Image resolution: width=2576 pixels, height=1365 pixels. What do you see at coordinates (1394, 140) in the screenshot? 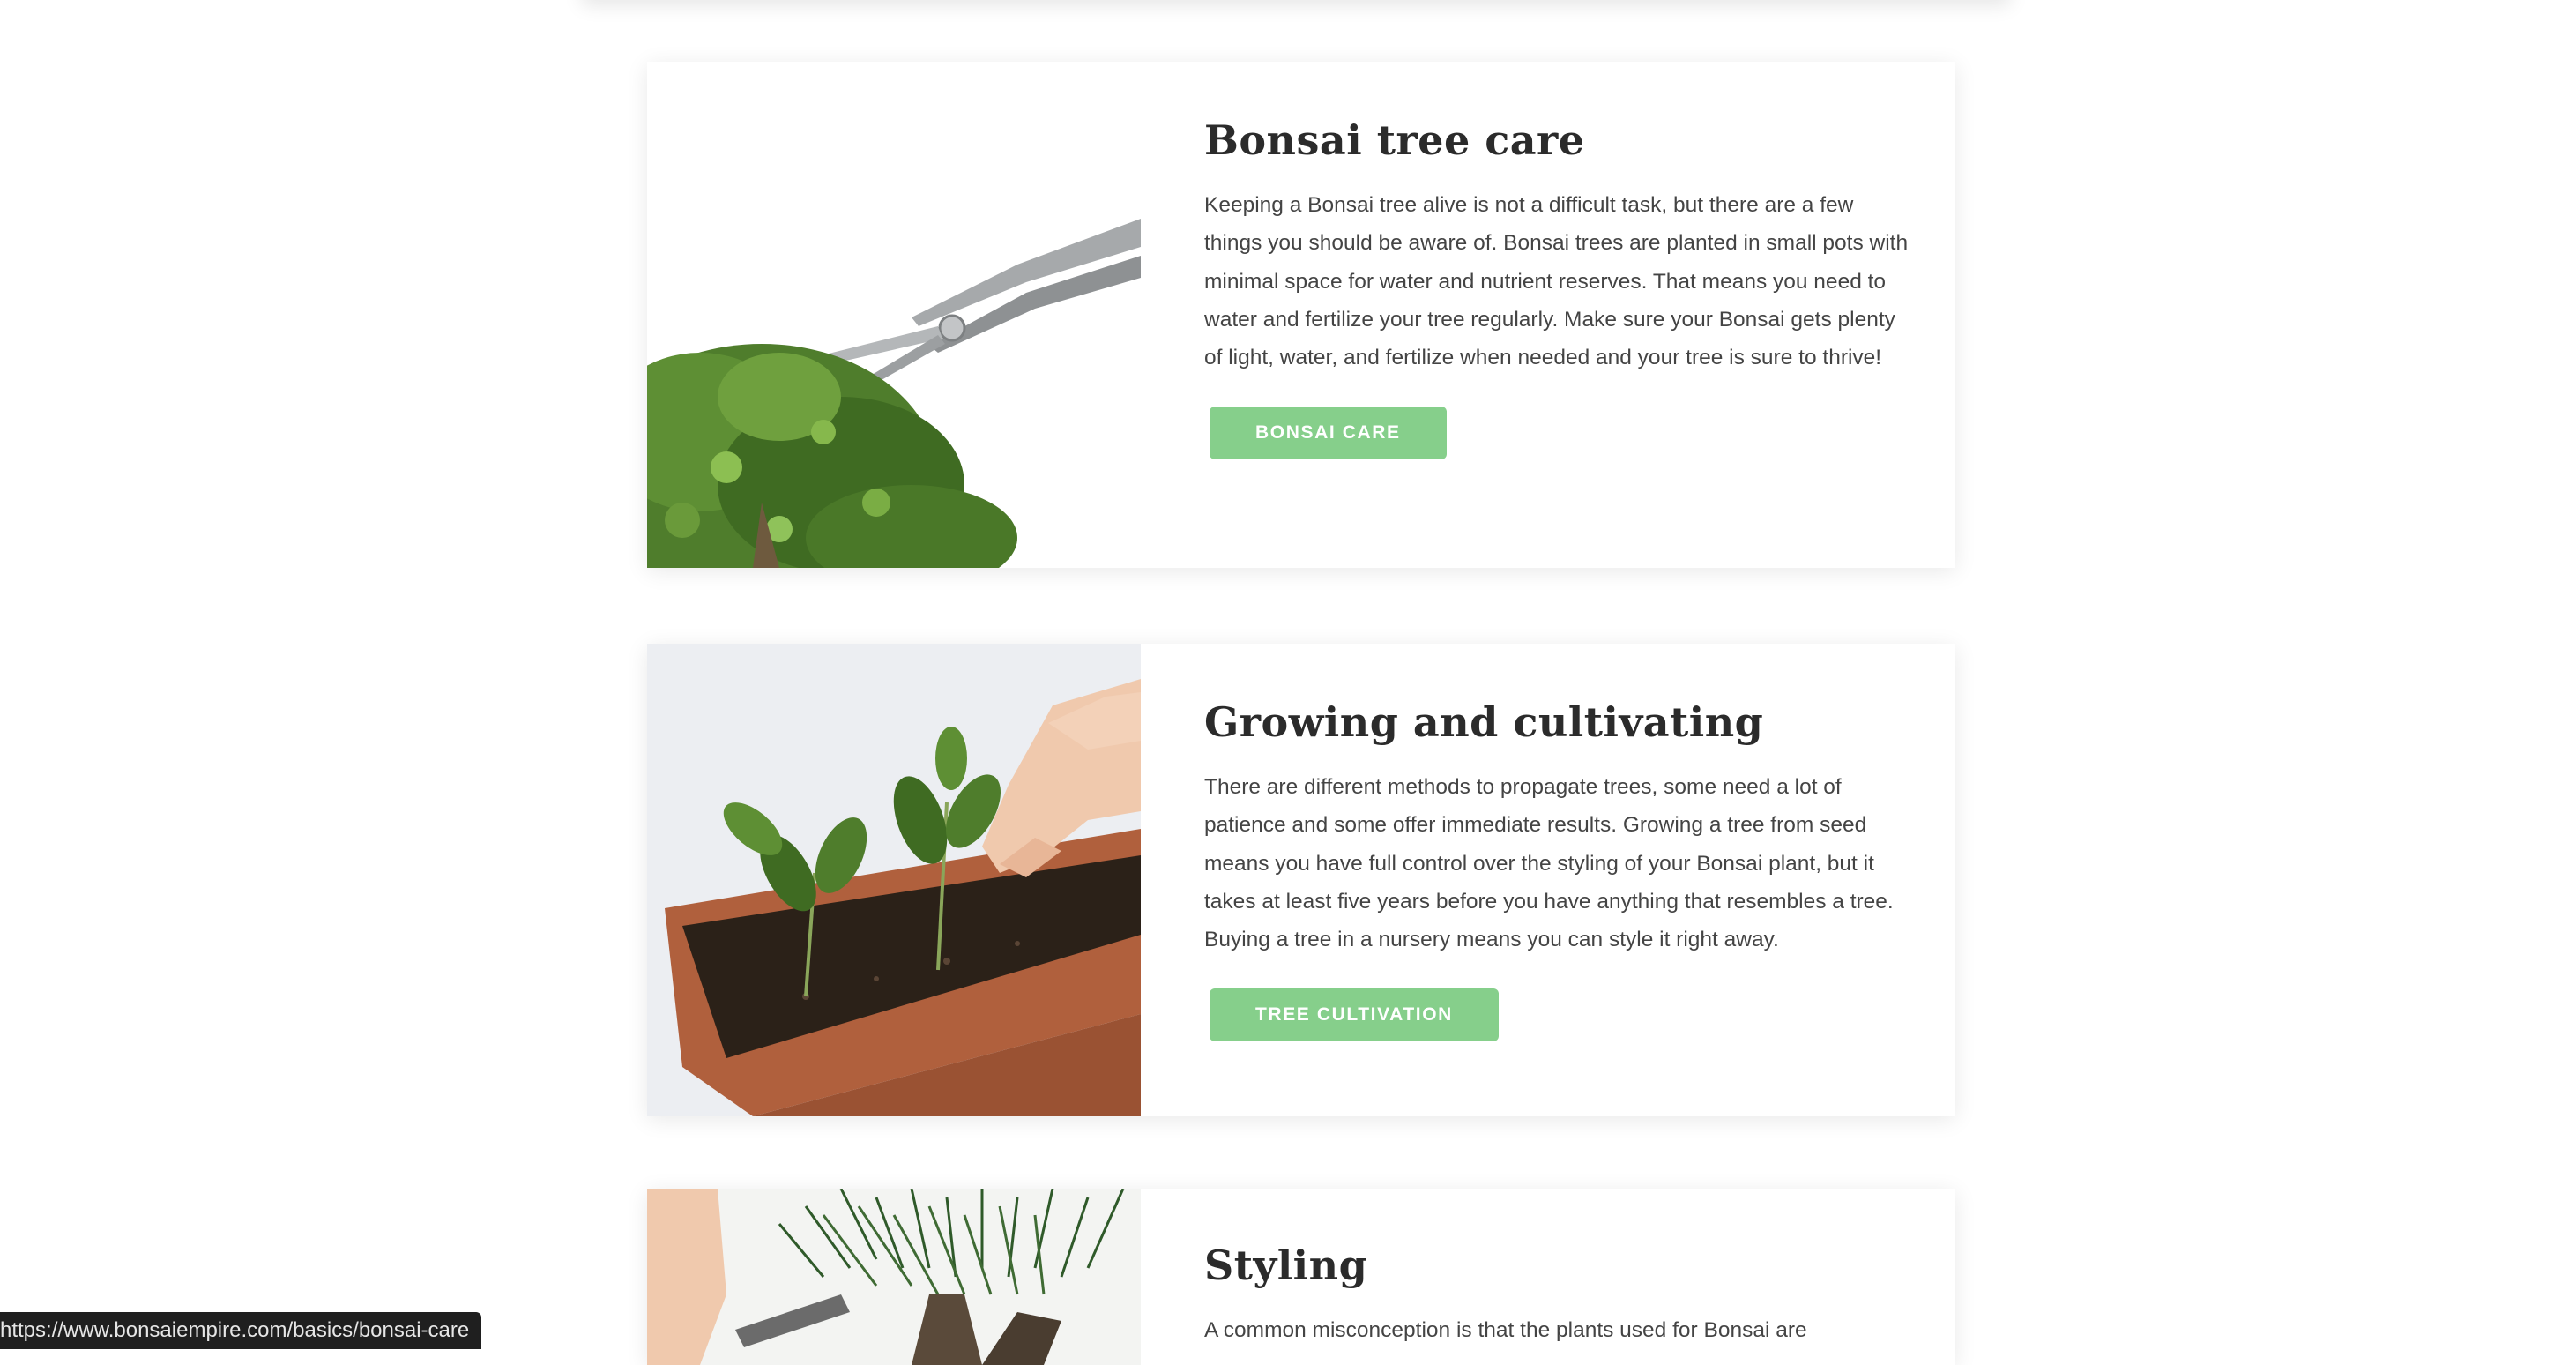
I see `card-title: Bonsai tree care` at bounding box center [1394, 140].